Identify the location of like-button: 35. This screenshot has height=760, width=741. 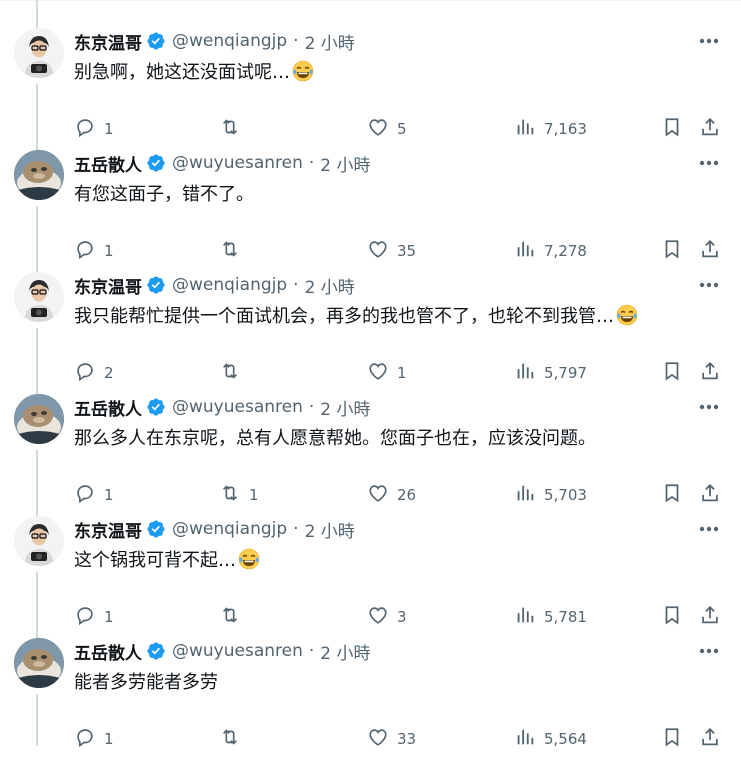
(391, 251).